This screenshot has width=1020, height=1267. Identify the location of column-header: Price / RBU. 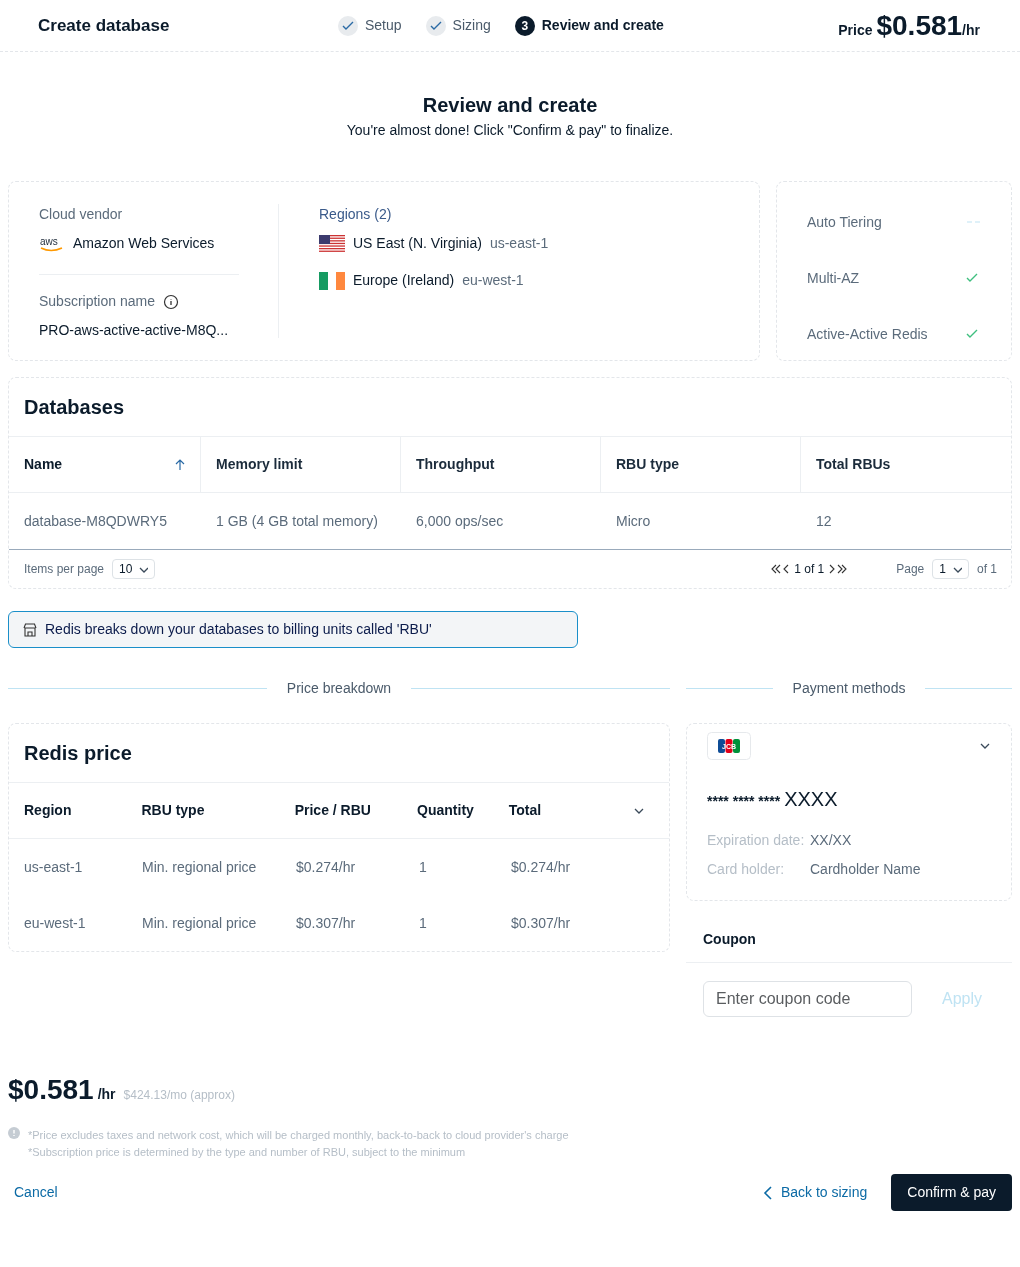
(332, 810).